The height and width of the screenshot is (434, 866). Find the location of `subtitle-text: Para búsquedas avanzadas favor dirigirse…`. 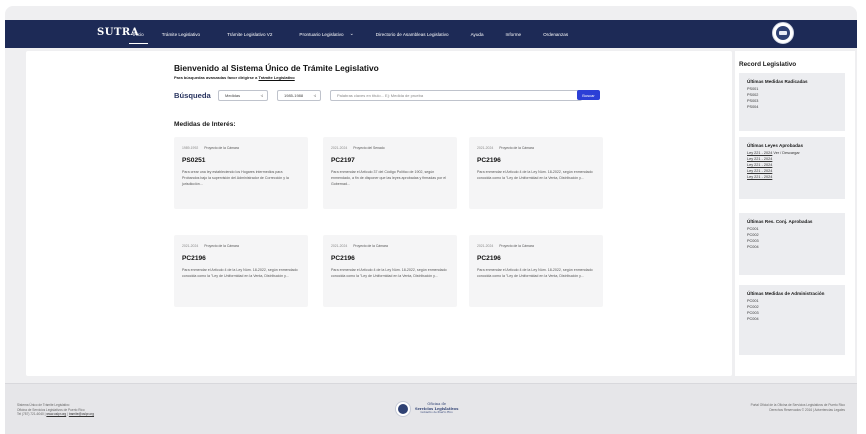

subtitle-text: Para búsquedas avanzadas favor dirigirse… is located at coordinates (216, 77).